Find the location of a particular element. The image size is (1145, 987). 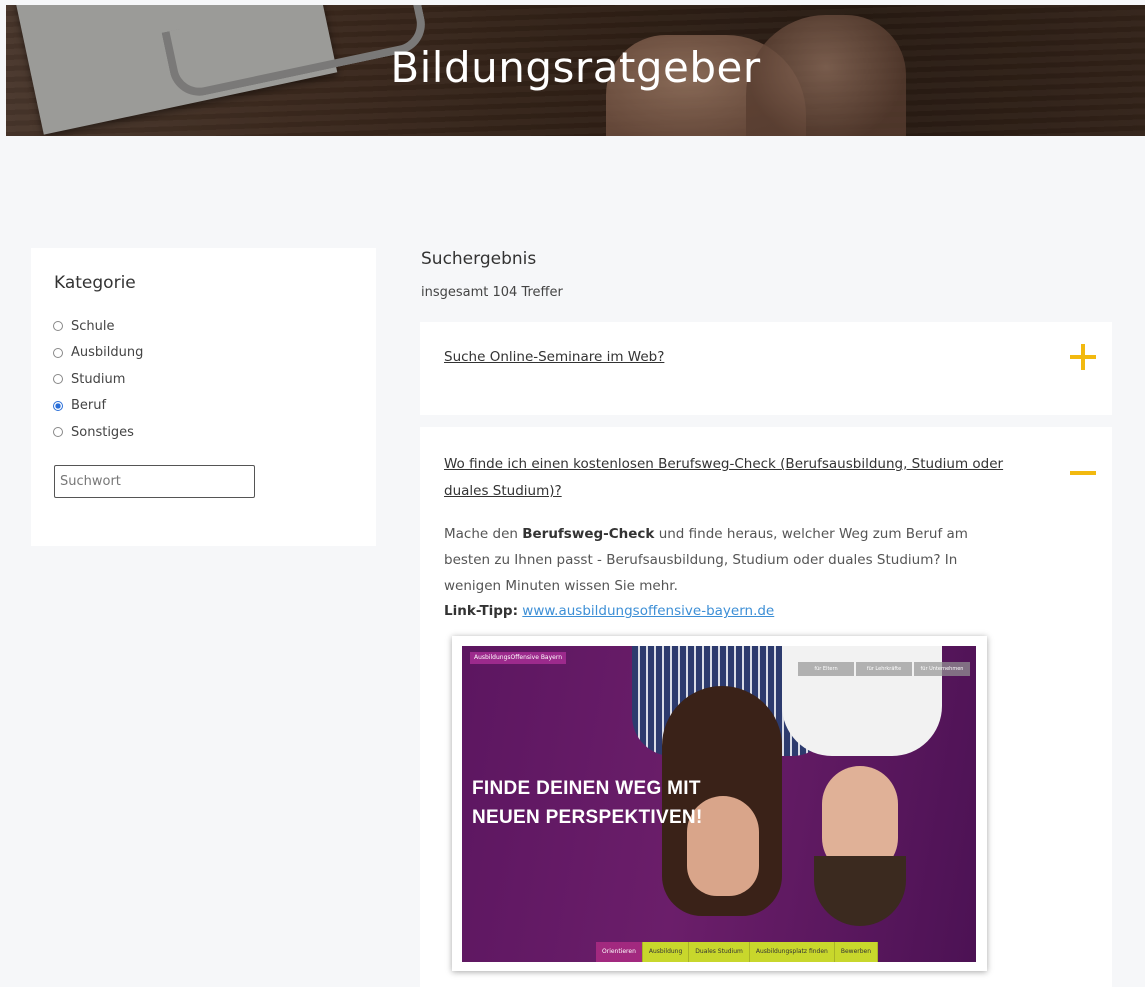

headline-line: NEUEN PERSPEKTIVEN! is located at coordinates (587, 817).